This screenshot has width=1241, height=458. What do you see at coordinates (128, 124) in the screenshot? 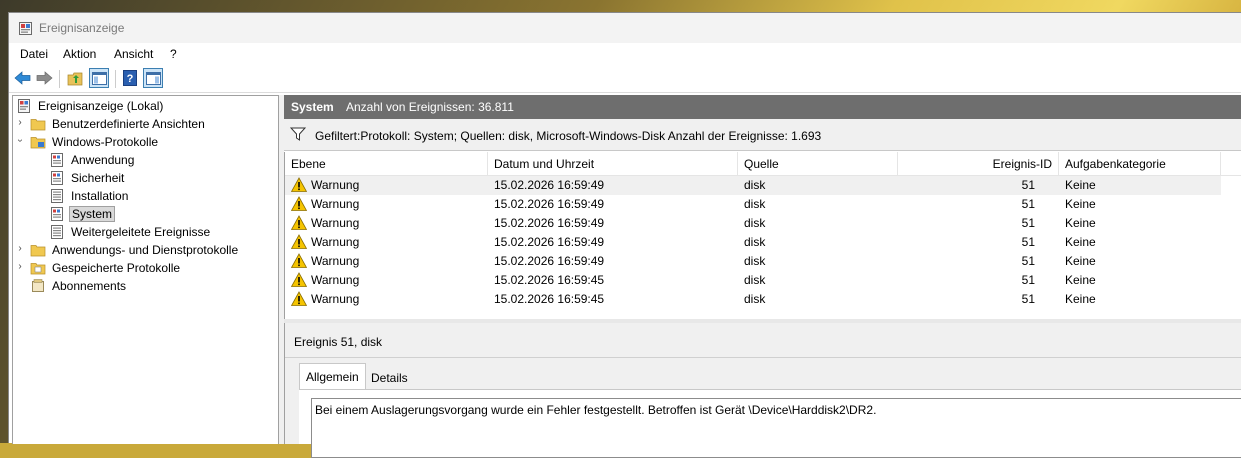
I see `tree-label: Benutzerdefinierte Ansichten` at bounding box center [128, 124].